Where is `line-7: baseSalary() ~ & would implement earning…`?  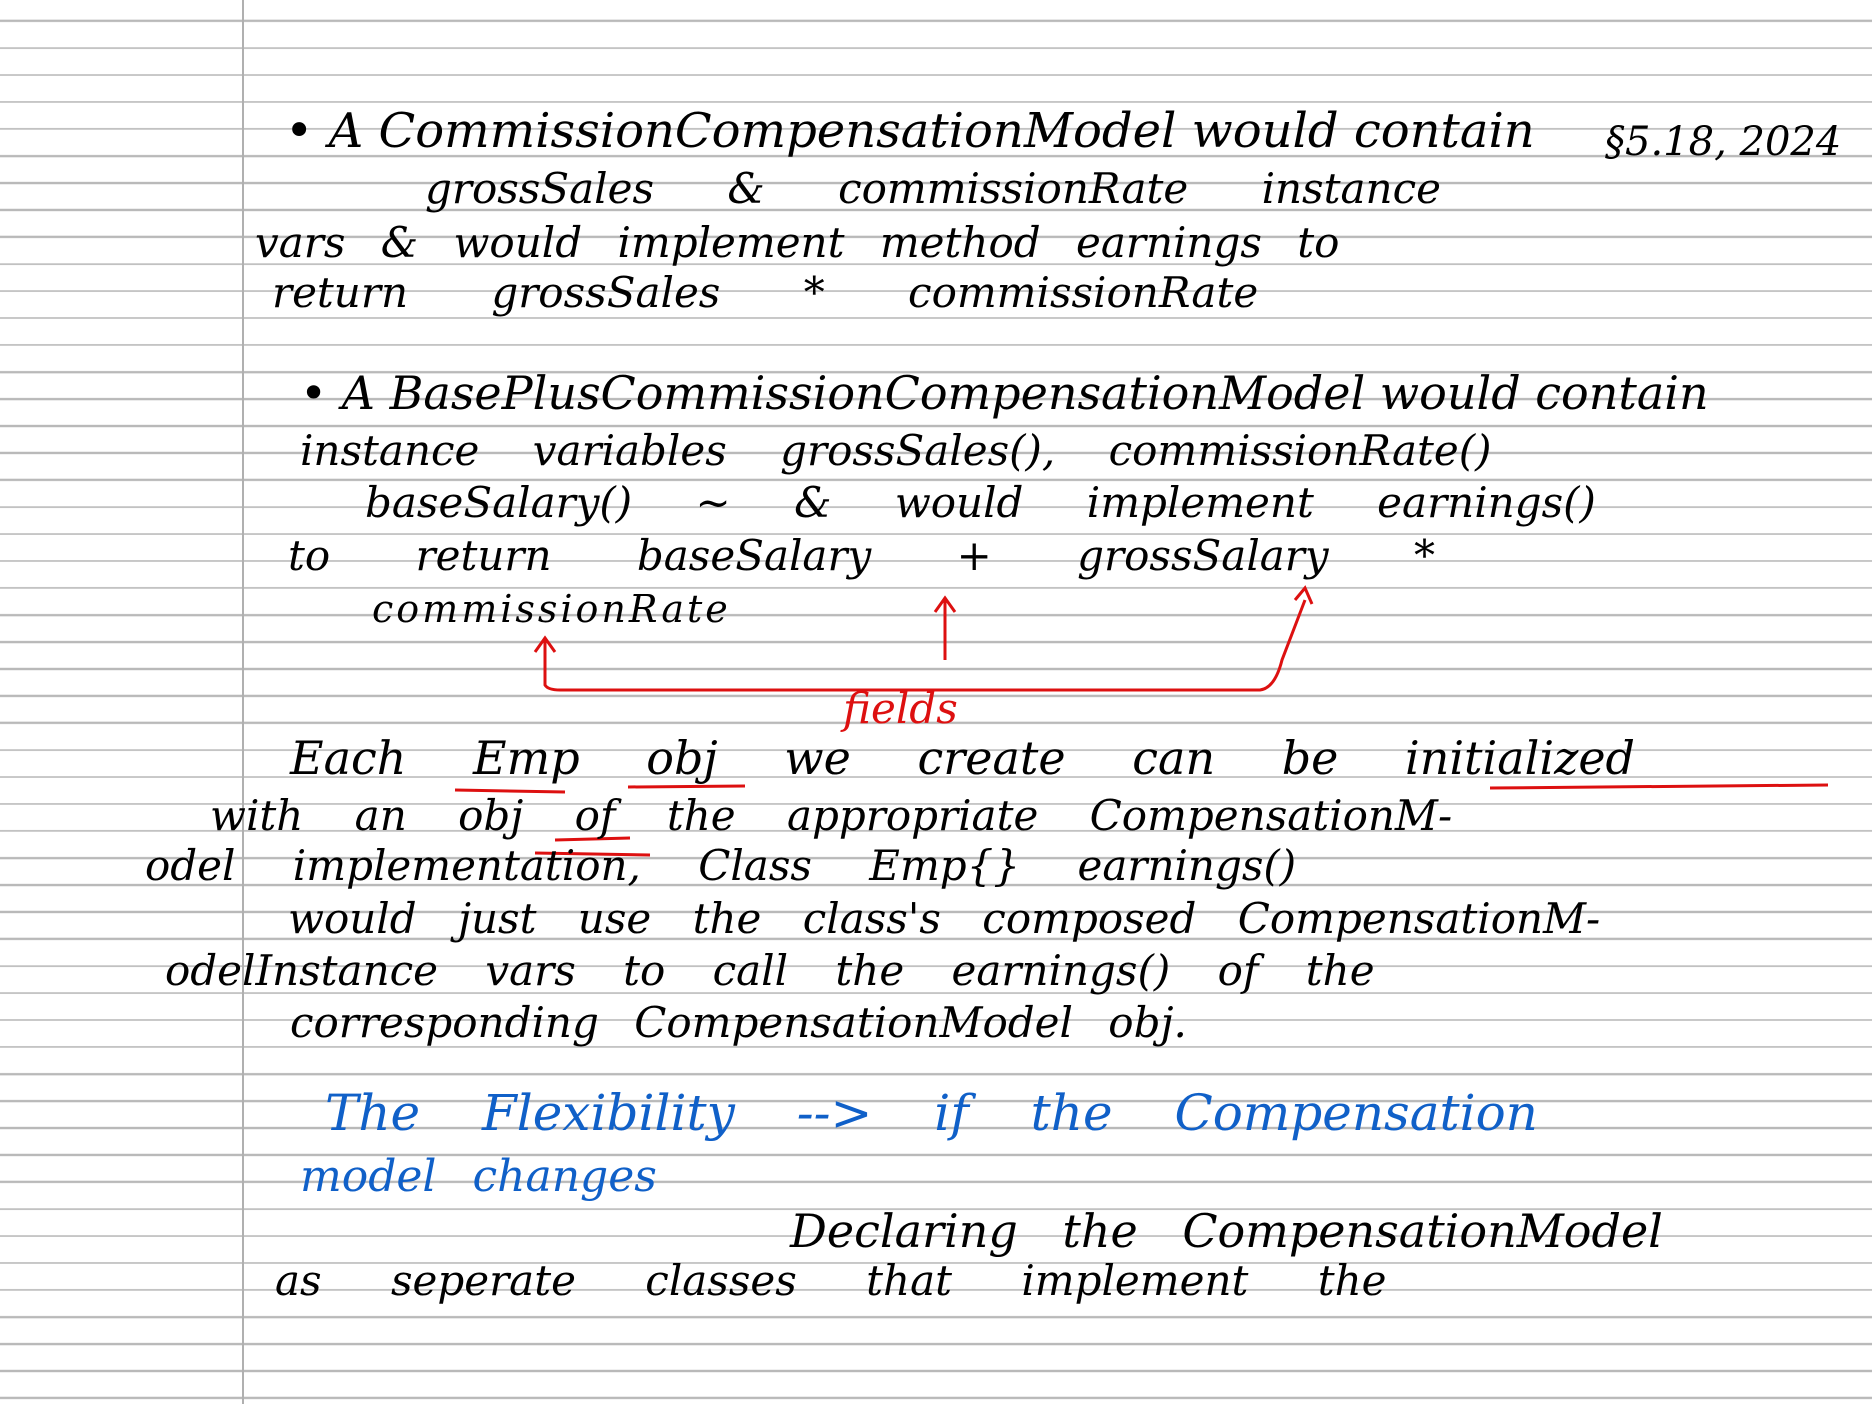
line-7: baseSalary() ~ & would implement earning… is located at coordinates (980, 502).